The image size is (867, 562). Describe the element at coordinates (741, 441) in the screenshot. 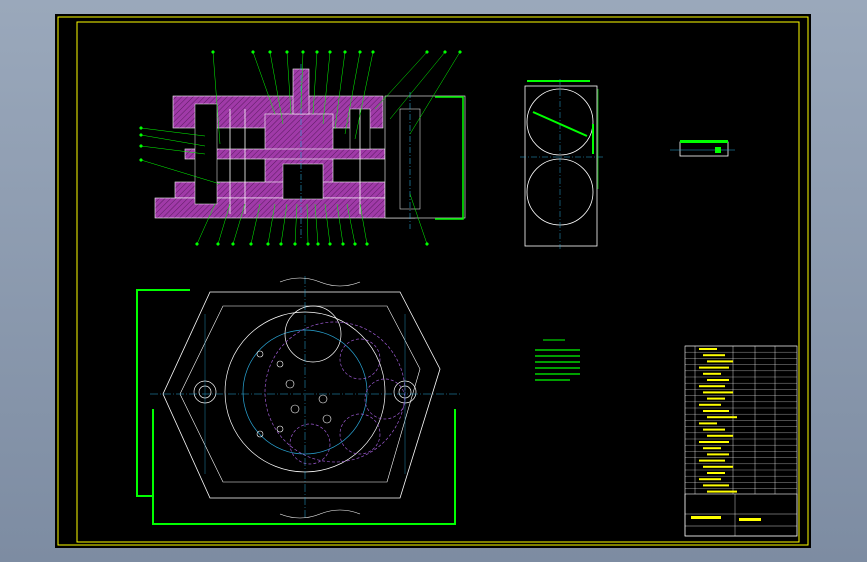

I see `parts-list-table` at that location.